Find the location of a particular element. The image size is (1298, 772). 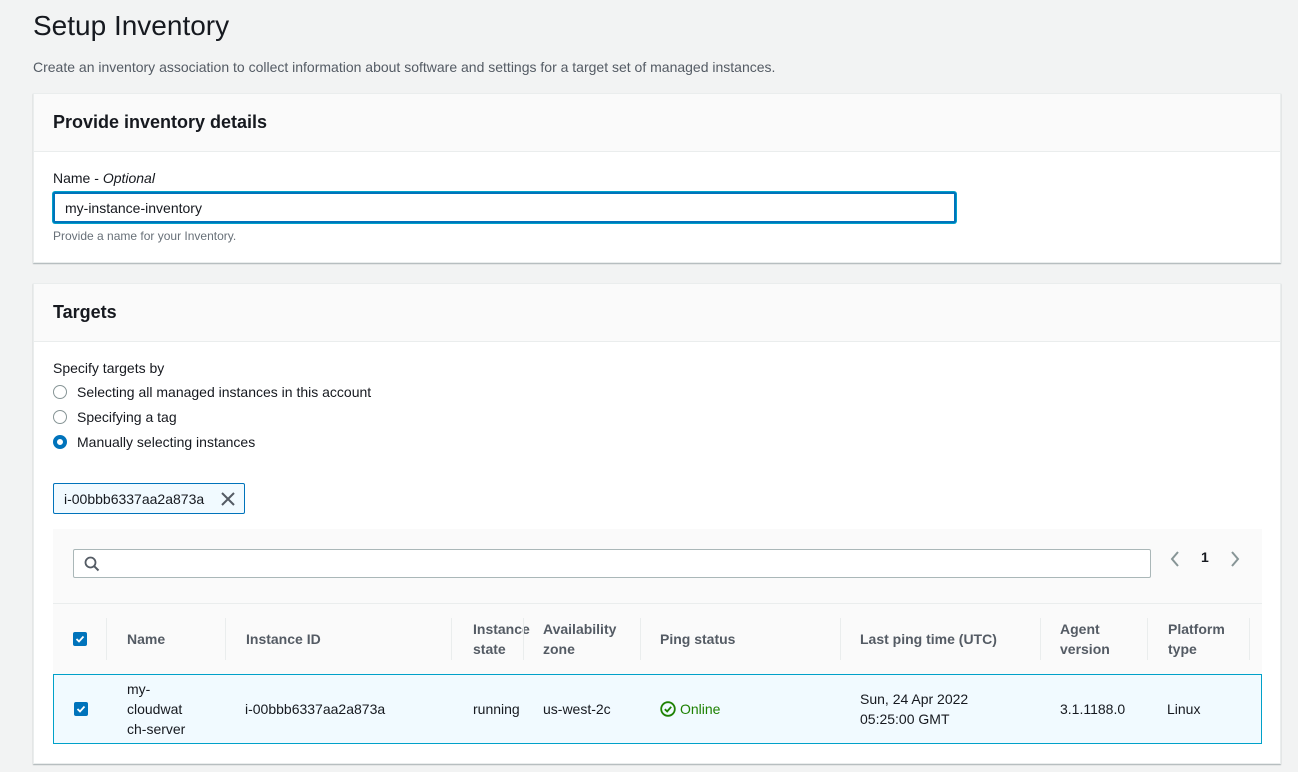

row-checkbox is located at coordinates (80, 709).